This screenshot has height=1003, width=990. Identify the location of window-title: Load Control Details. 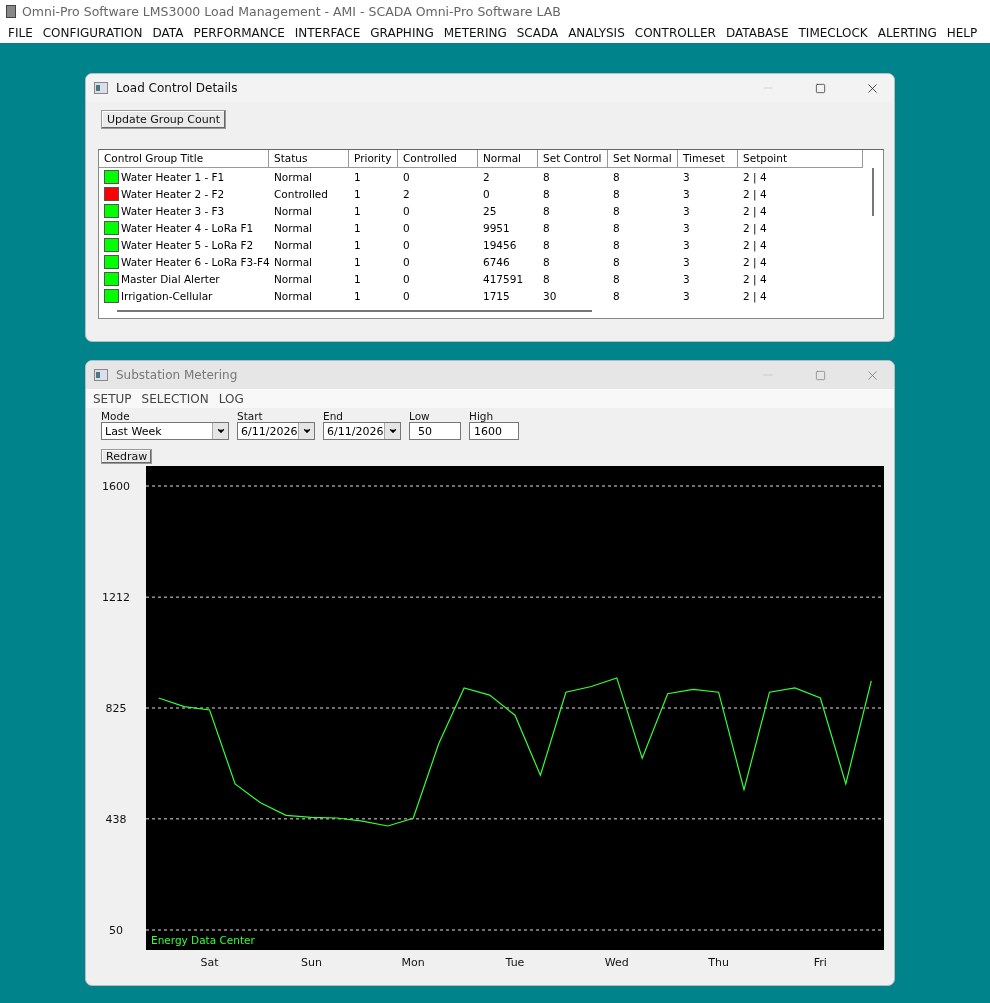
(177, 88).